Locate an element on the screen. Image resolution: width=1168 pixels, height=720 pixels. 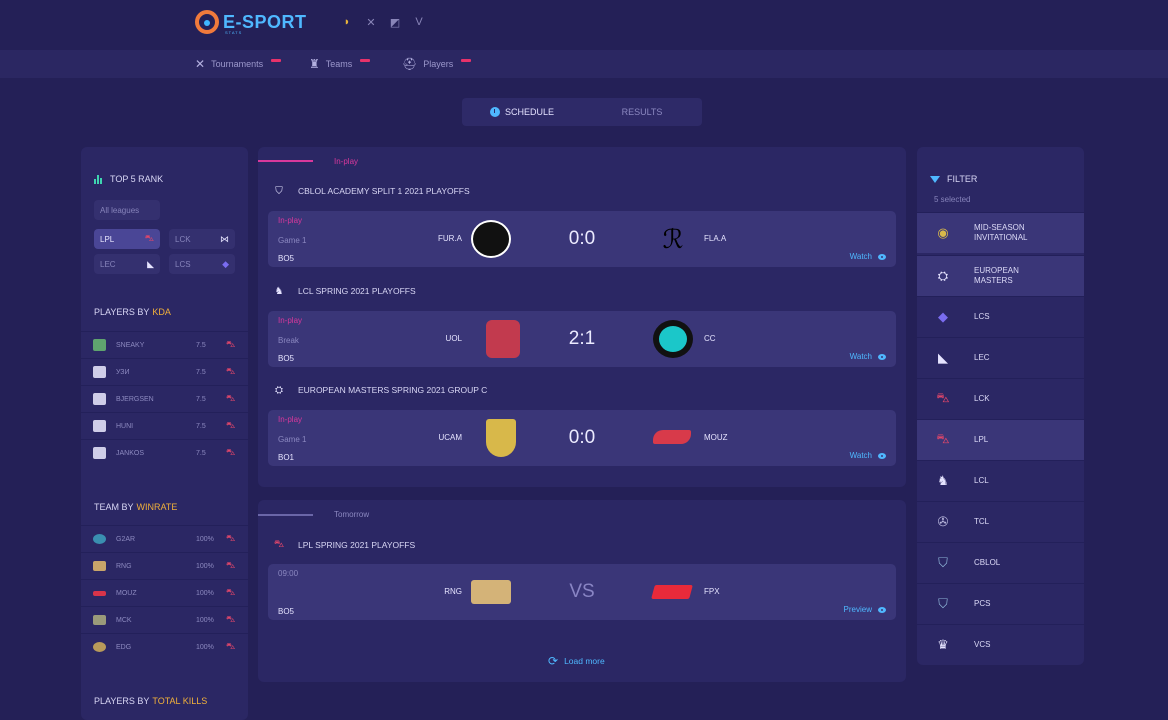
filter-item-label: LEC is located at coordinates (982, 357).